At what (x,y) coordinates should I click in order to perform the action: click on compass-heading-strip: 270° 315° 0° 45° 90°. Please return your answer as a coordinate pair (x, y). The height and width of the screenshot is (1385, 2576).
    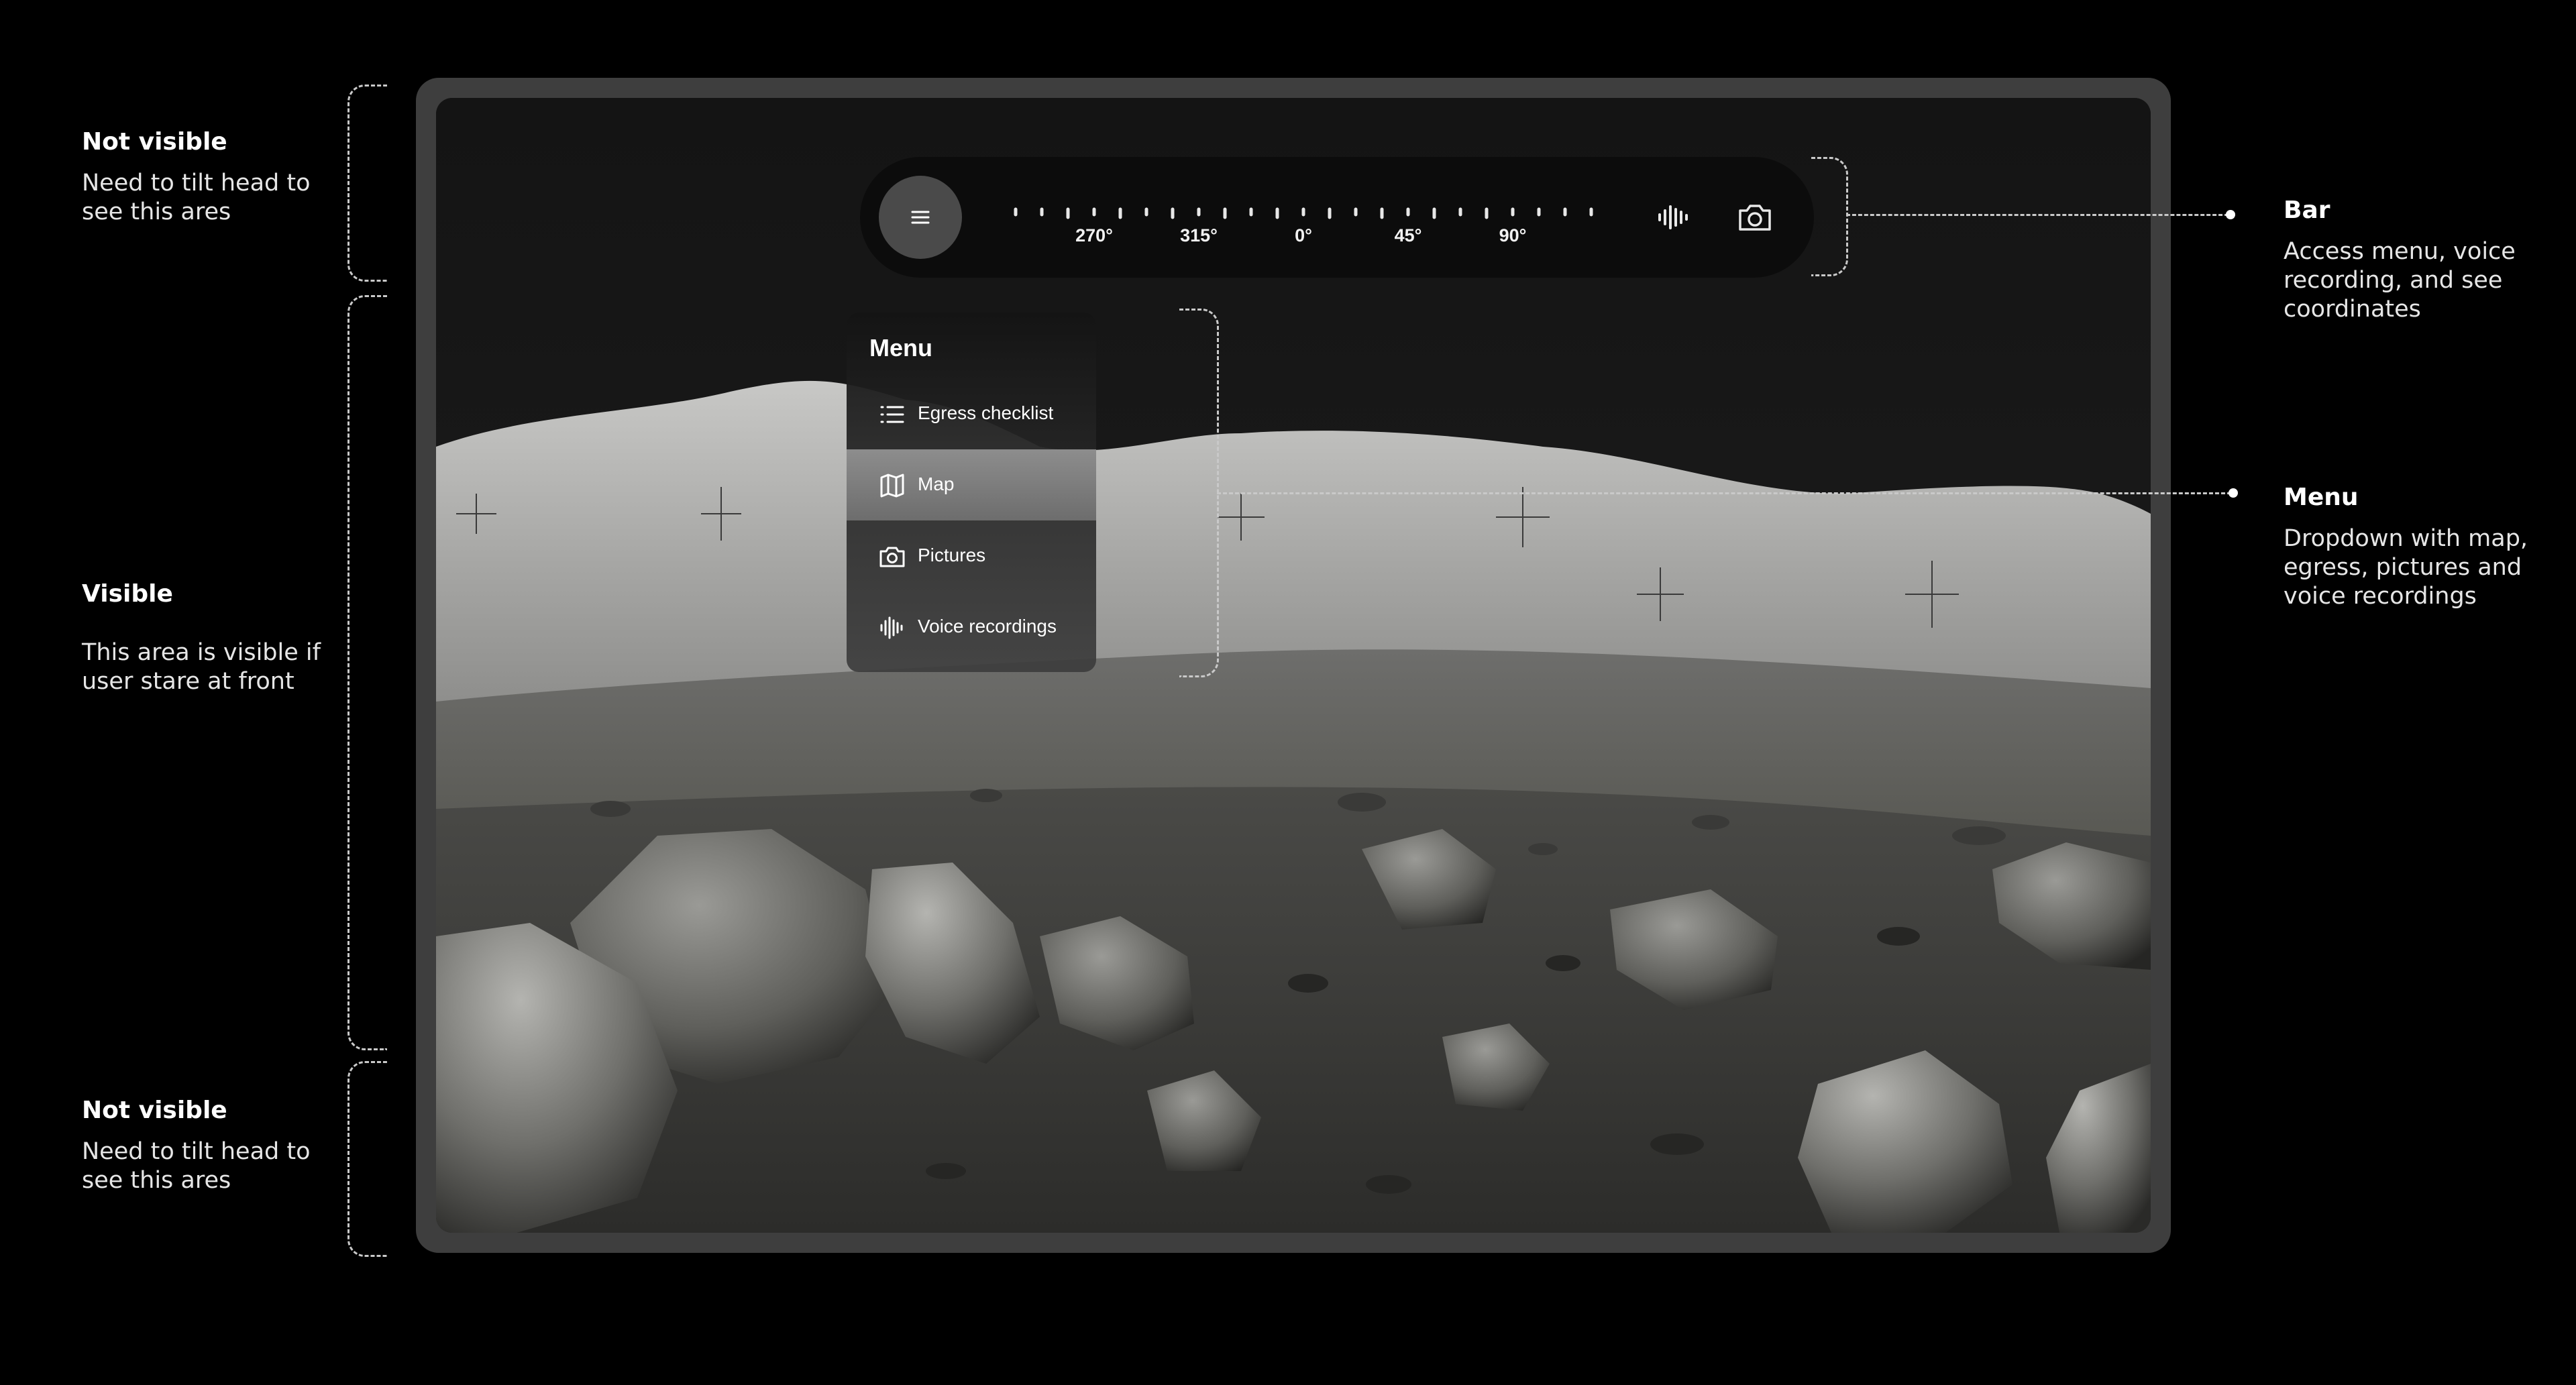
    Looking at the image, I should click on (1311, 218).